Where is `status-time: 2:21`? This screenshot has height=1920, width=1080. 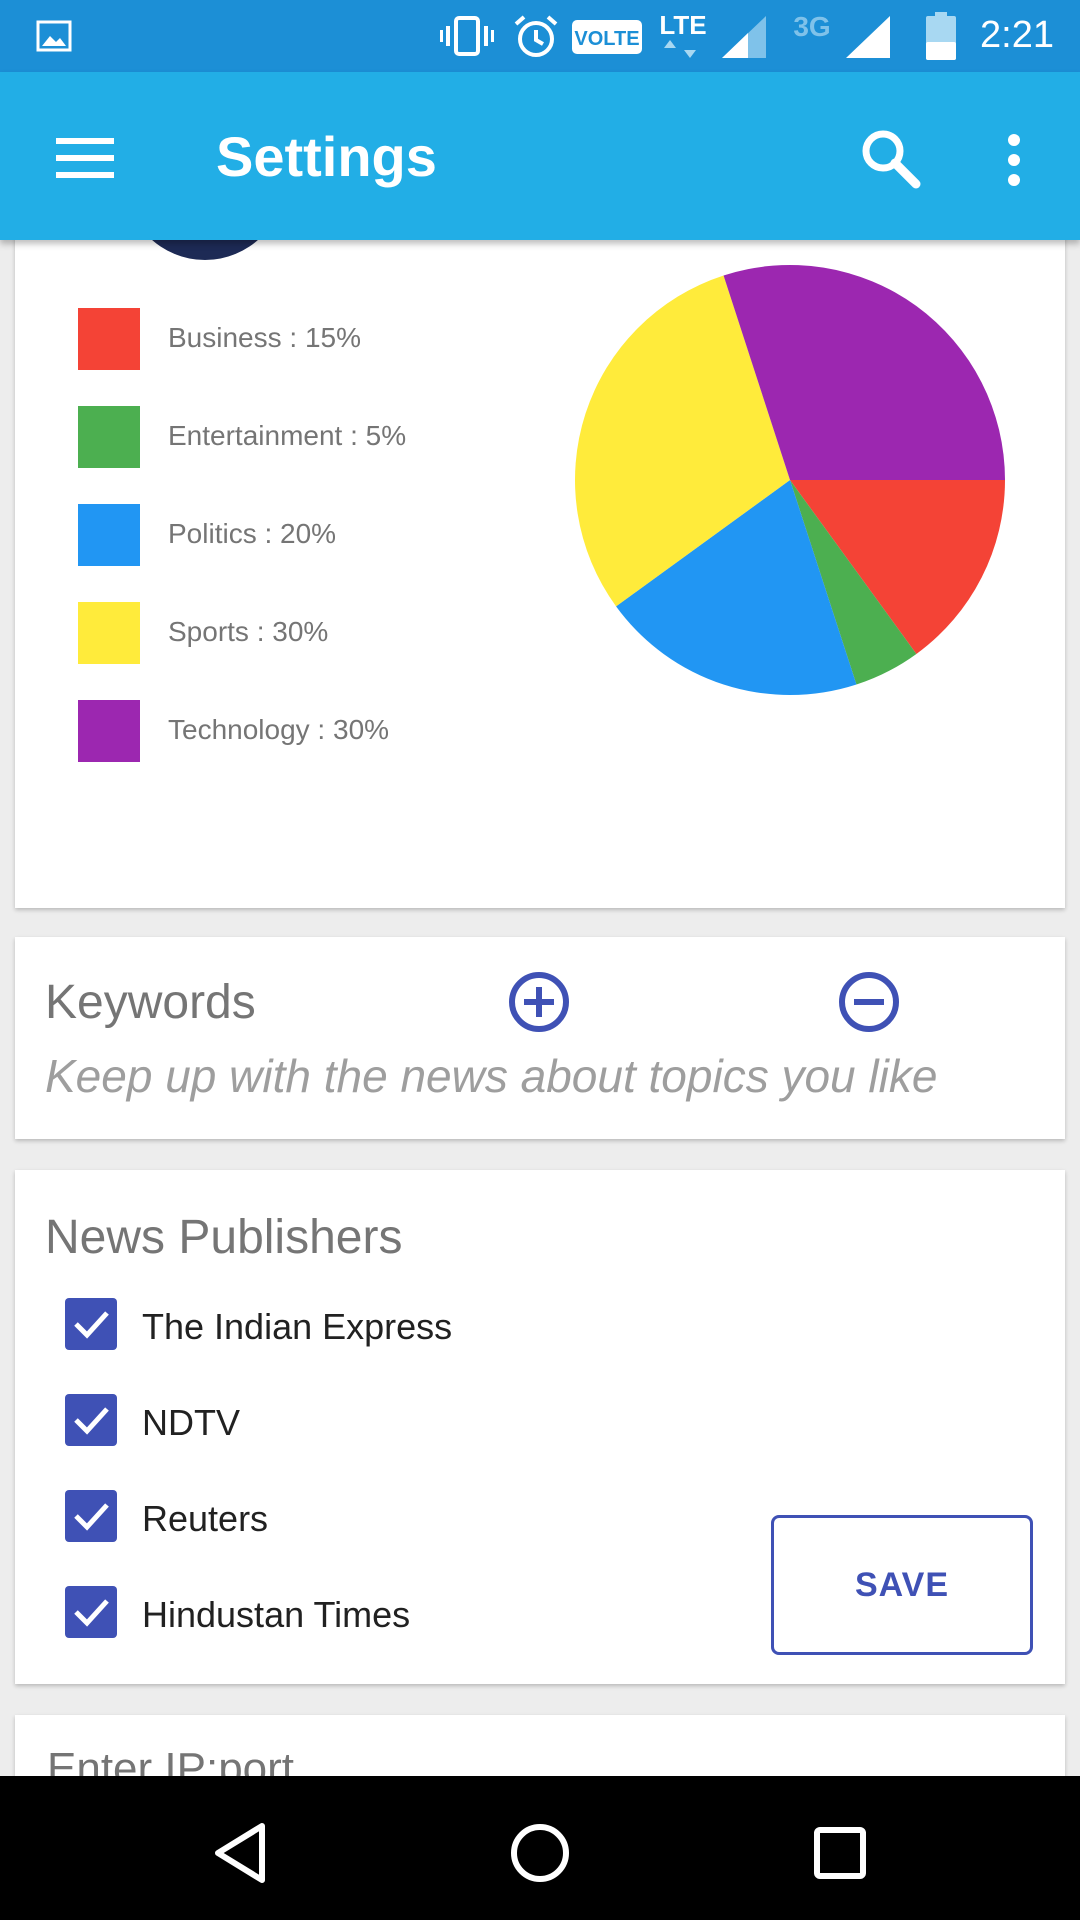
status-time: 2:21 is located at coordinates (1017, 35).